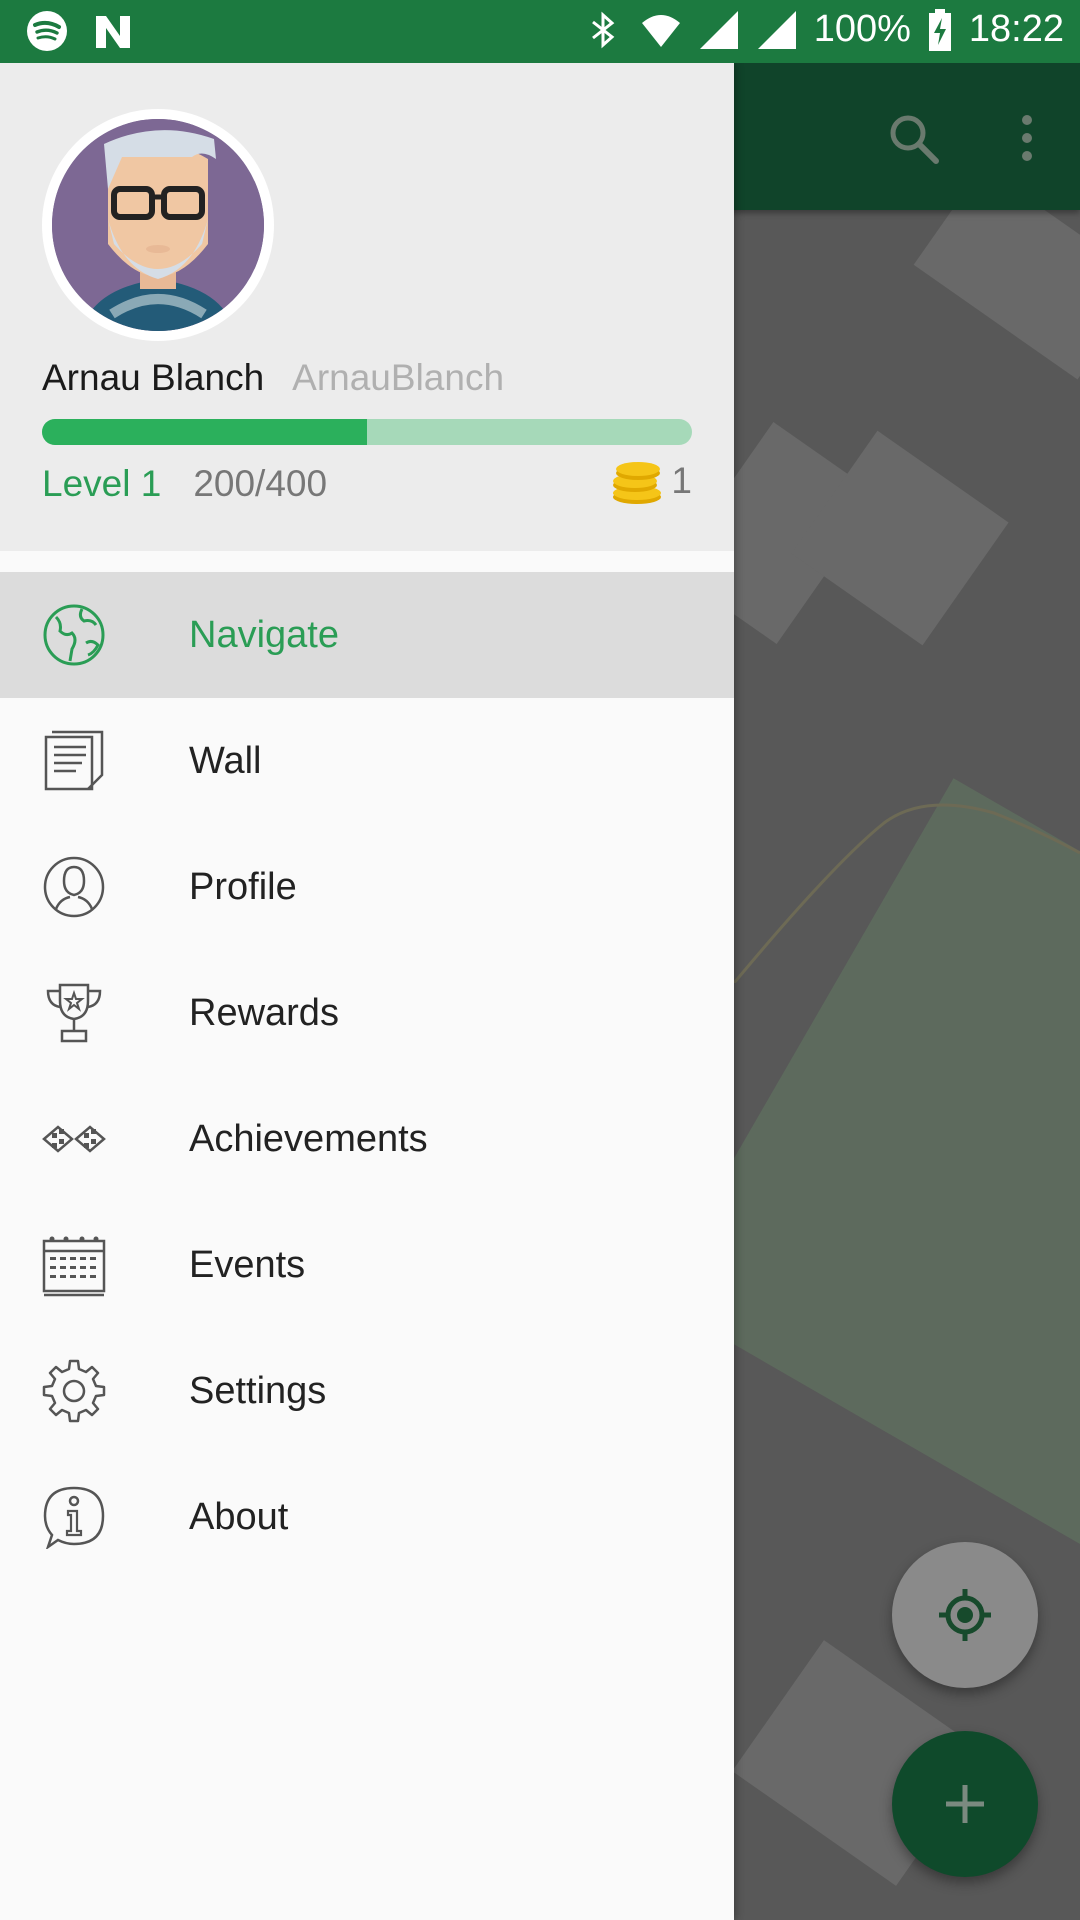 Image resolution: width=1080 pixels, height=1920 pixels. I want to click on menu-item-label: Events, so click(247, 1264).